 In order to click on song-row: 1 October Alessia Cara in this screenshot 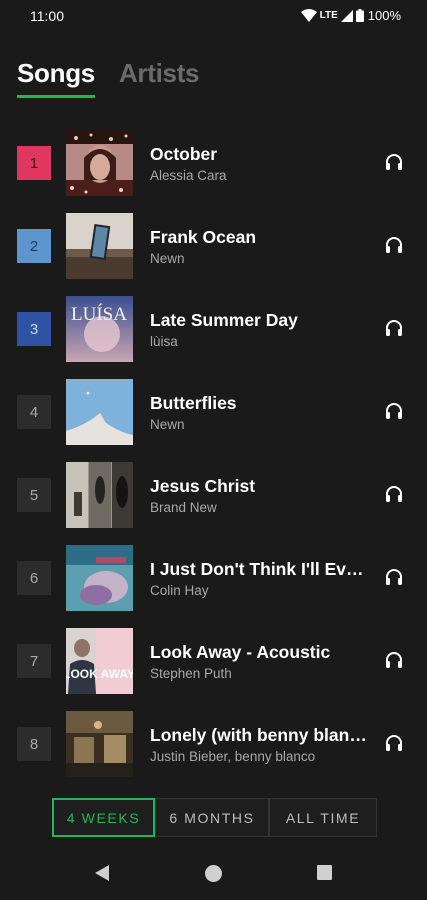, I will do `click(213, 171)`.